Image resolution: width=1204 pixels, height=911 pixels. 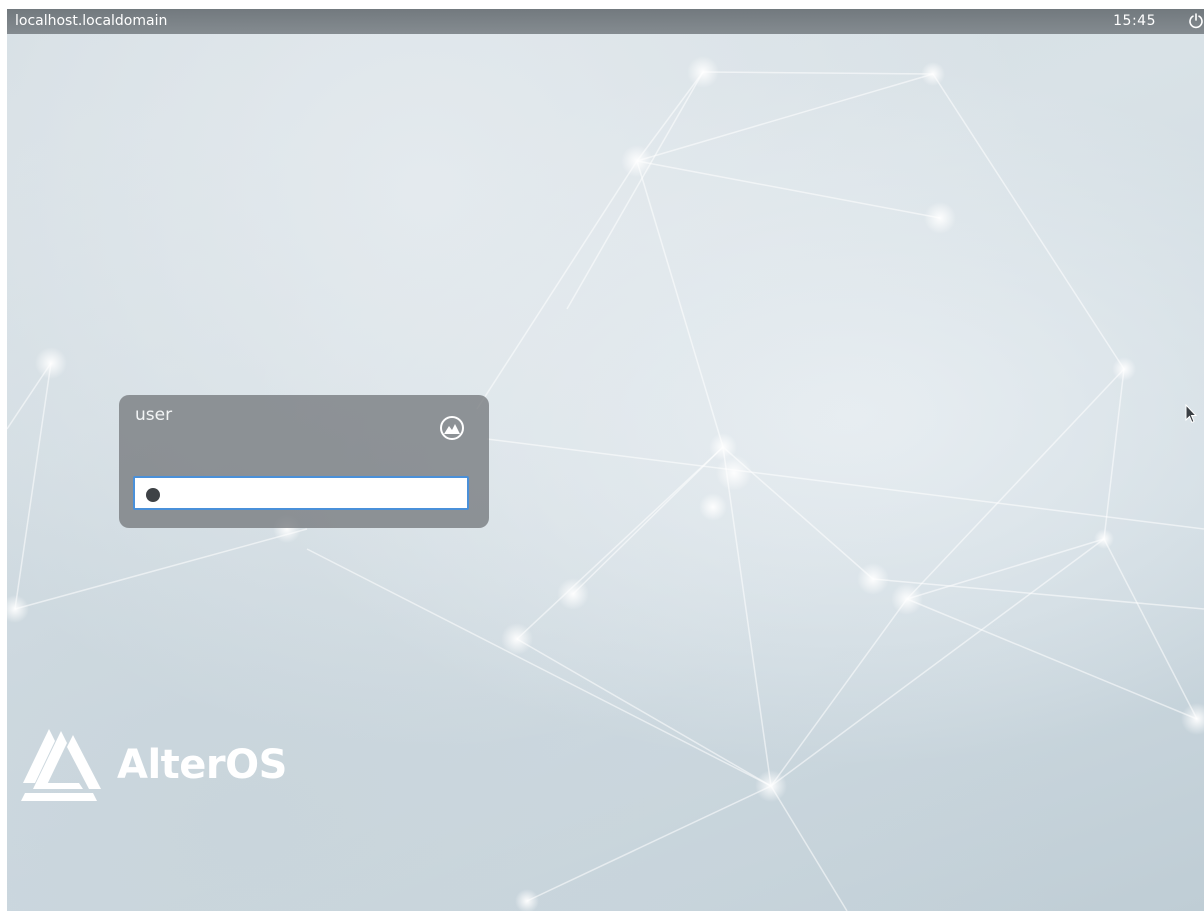 I want to click on mouse-cursor-icon, so click(x=1191, y=414).